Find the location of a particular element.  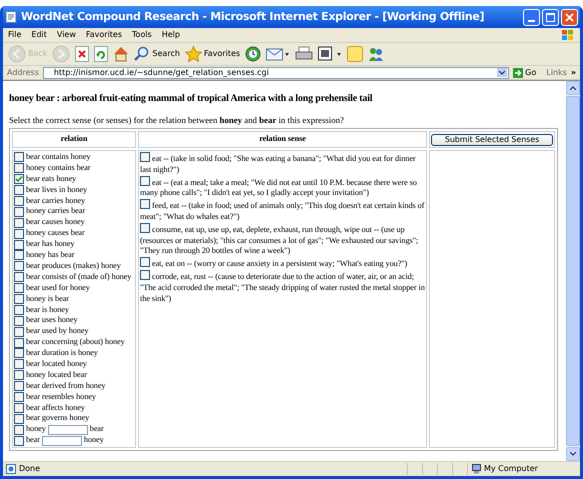

menu-item: Help is located at coordinates (171, 35).